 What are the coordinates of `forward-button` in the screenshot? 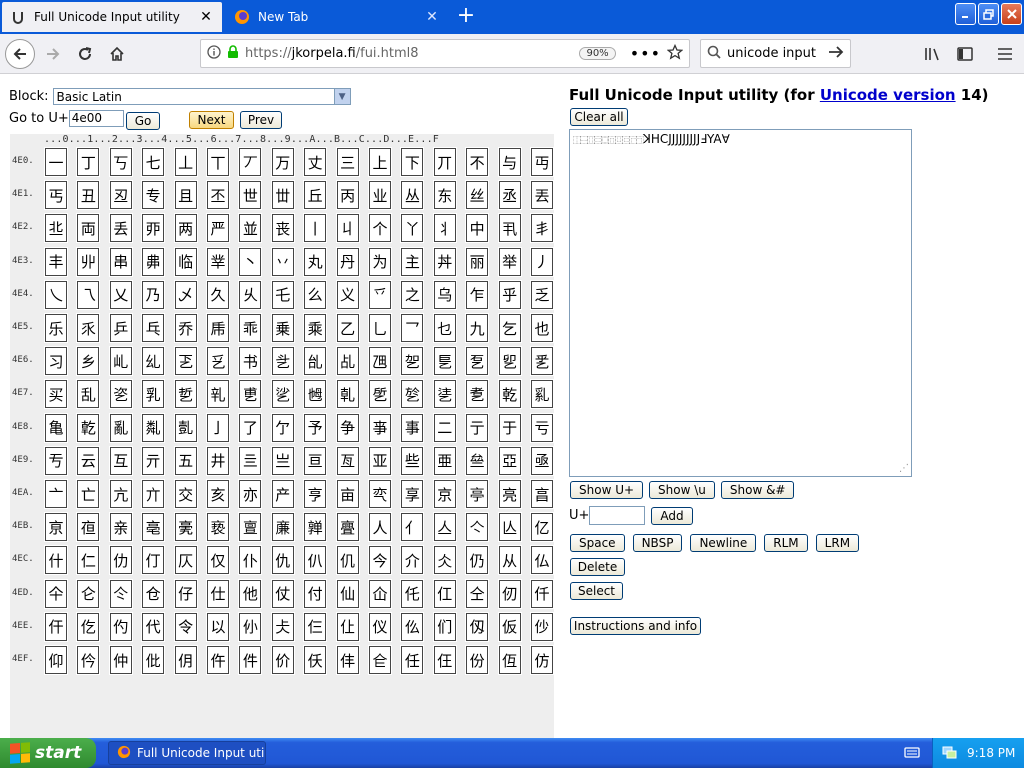 It's located at (53, 54).